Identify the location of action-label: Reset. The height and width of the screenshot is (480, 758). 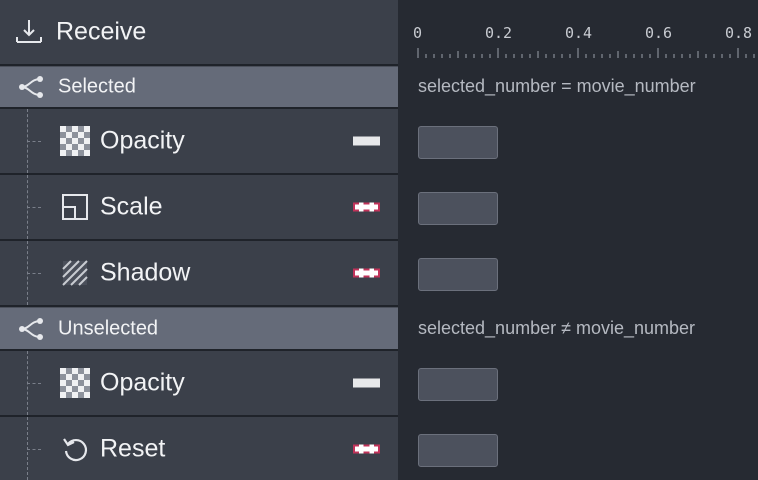
(133, 448).